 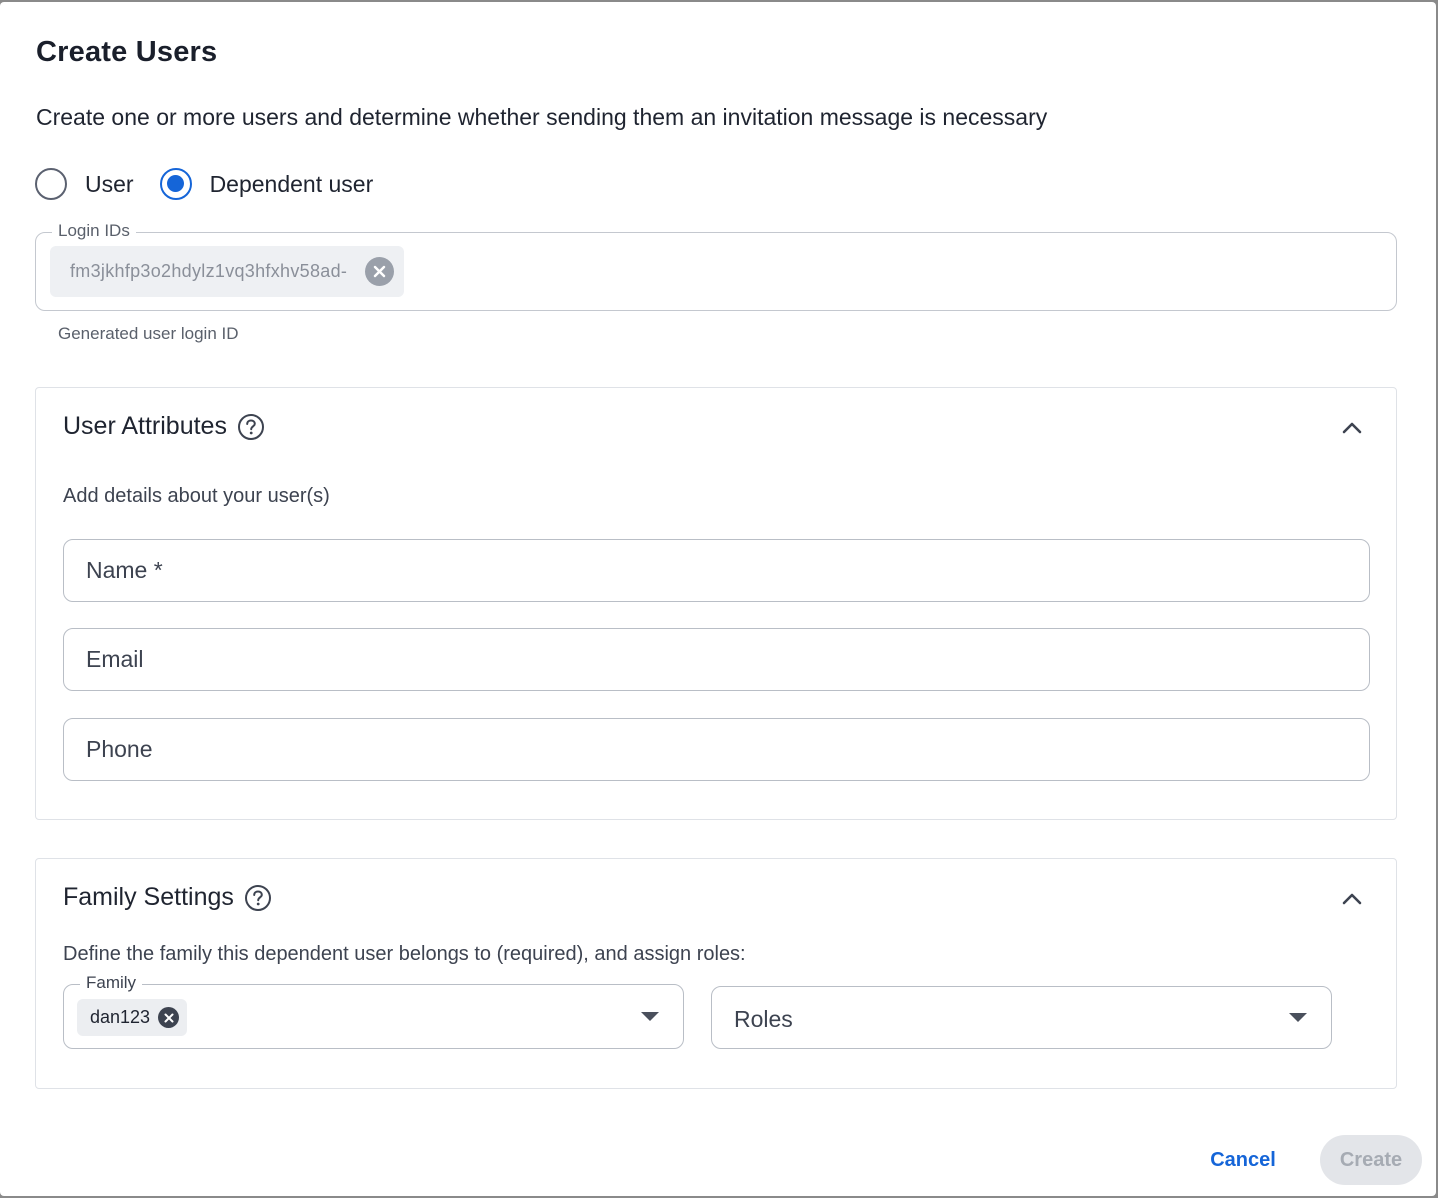 I want to click on radio-dependent-user-circle, so click(x=175, y=184).